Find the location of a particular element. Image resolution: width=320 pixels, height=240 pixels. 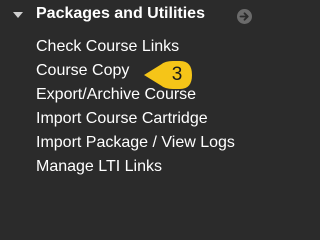

menu-item-import-package-view-logs: Import Package / View Logs is located at coordinates (135, 143).